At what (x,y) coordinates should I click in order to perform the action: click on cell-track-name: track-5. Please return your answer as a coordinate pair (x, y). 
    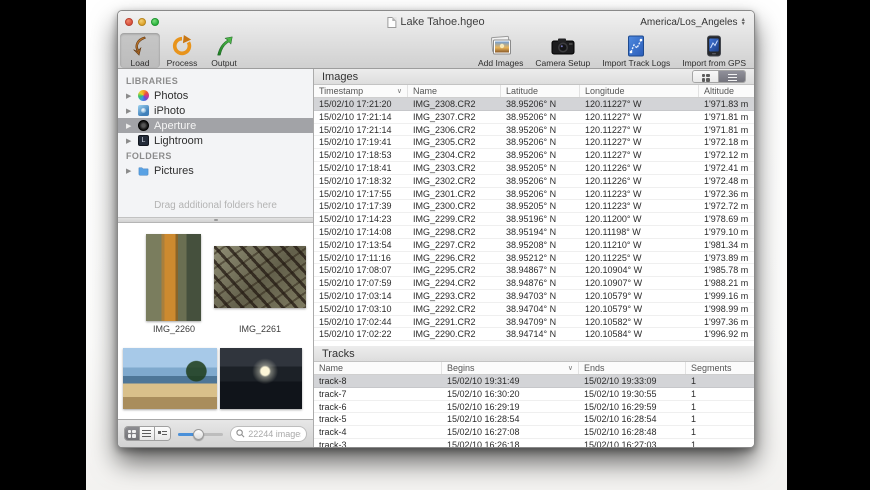
    Looking at the image, I should click on (333, 419).